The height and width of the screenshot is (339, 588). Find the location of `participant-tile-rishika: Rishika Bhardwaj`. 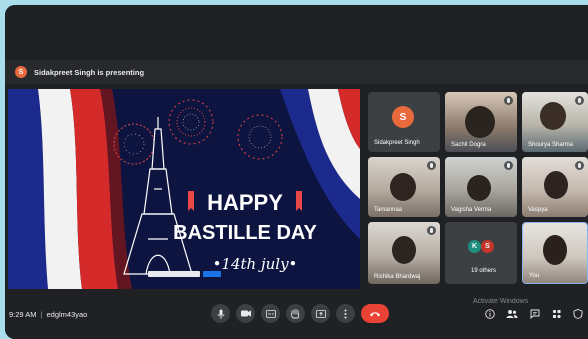

participant-tile-rishika: Rishika Bhardwaj is located at coordinates (404, 253).